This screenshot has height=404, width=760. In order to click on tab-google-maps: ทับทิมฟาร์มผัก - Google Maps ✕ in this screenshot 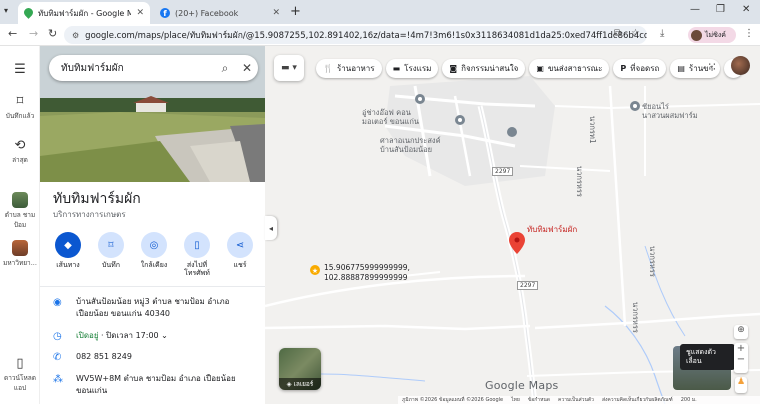, I will do `click(84, 13)`.